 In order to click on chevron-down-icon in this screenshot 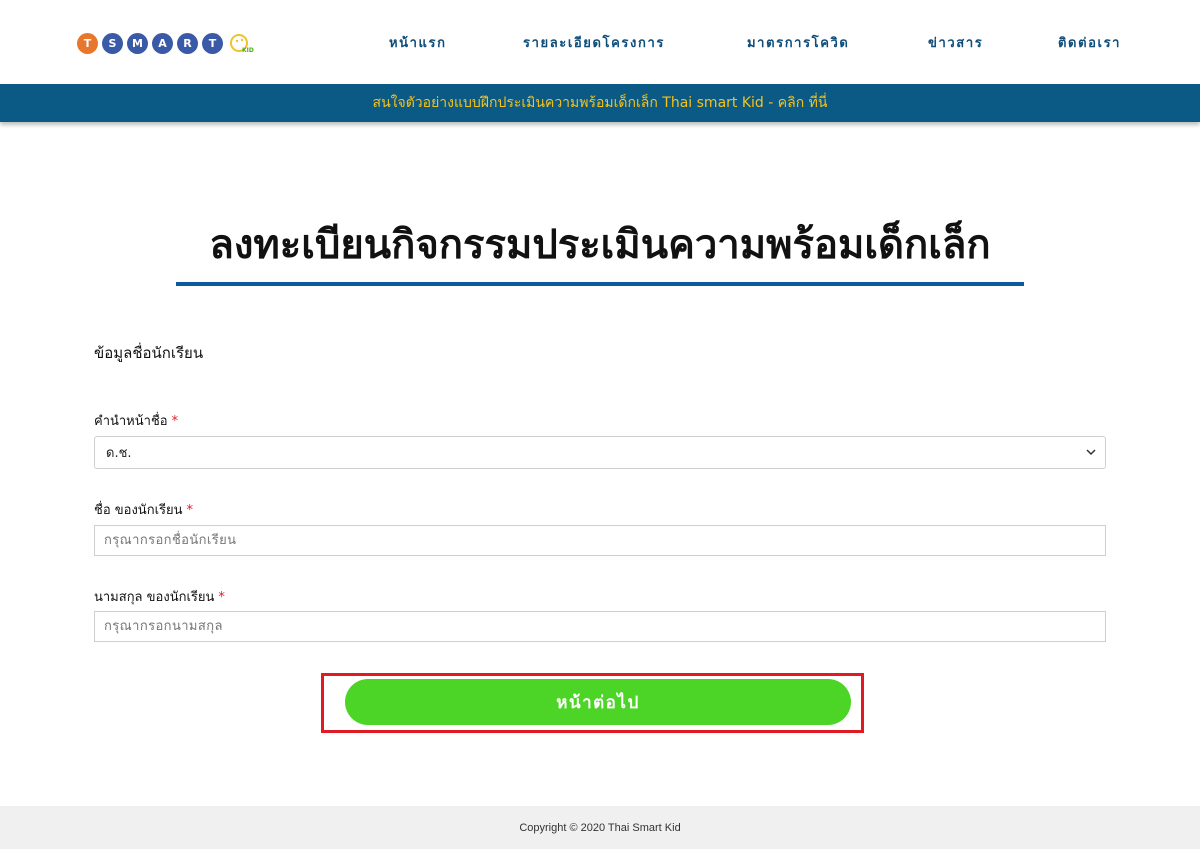, I will do `click(1091, 452)`.